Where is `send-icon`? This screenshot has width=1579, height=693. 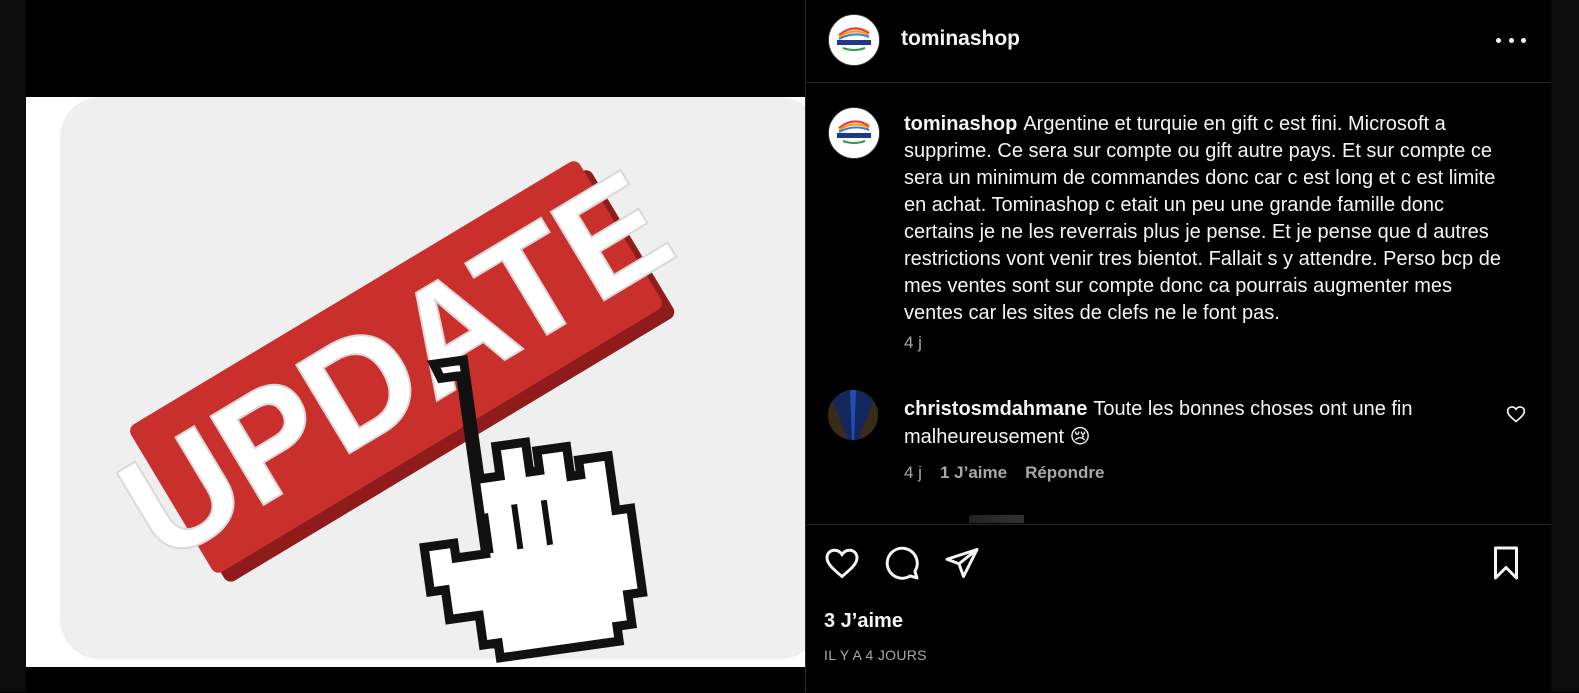
send-icon is located at coordinates (962, 563).